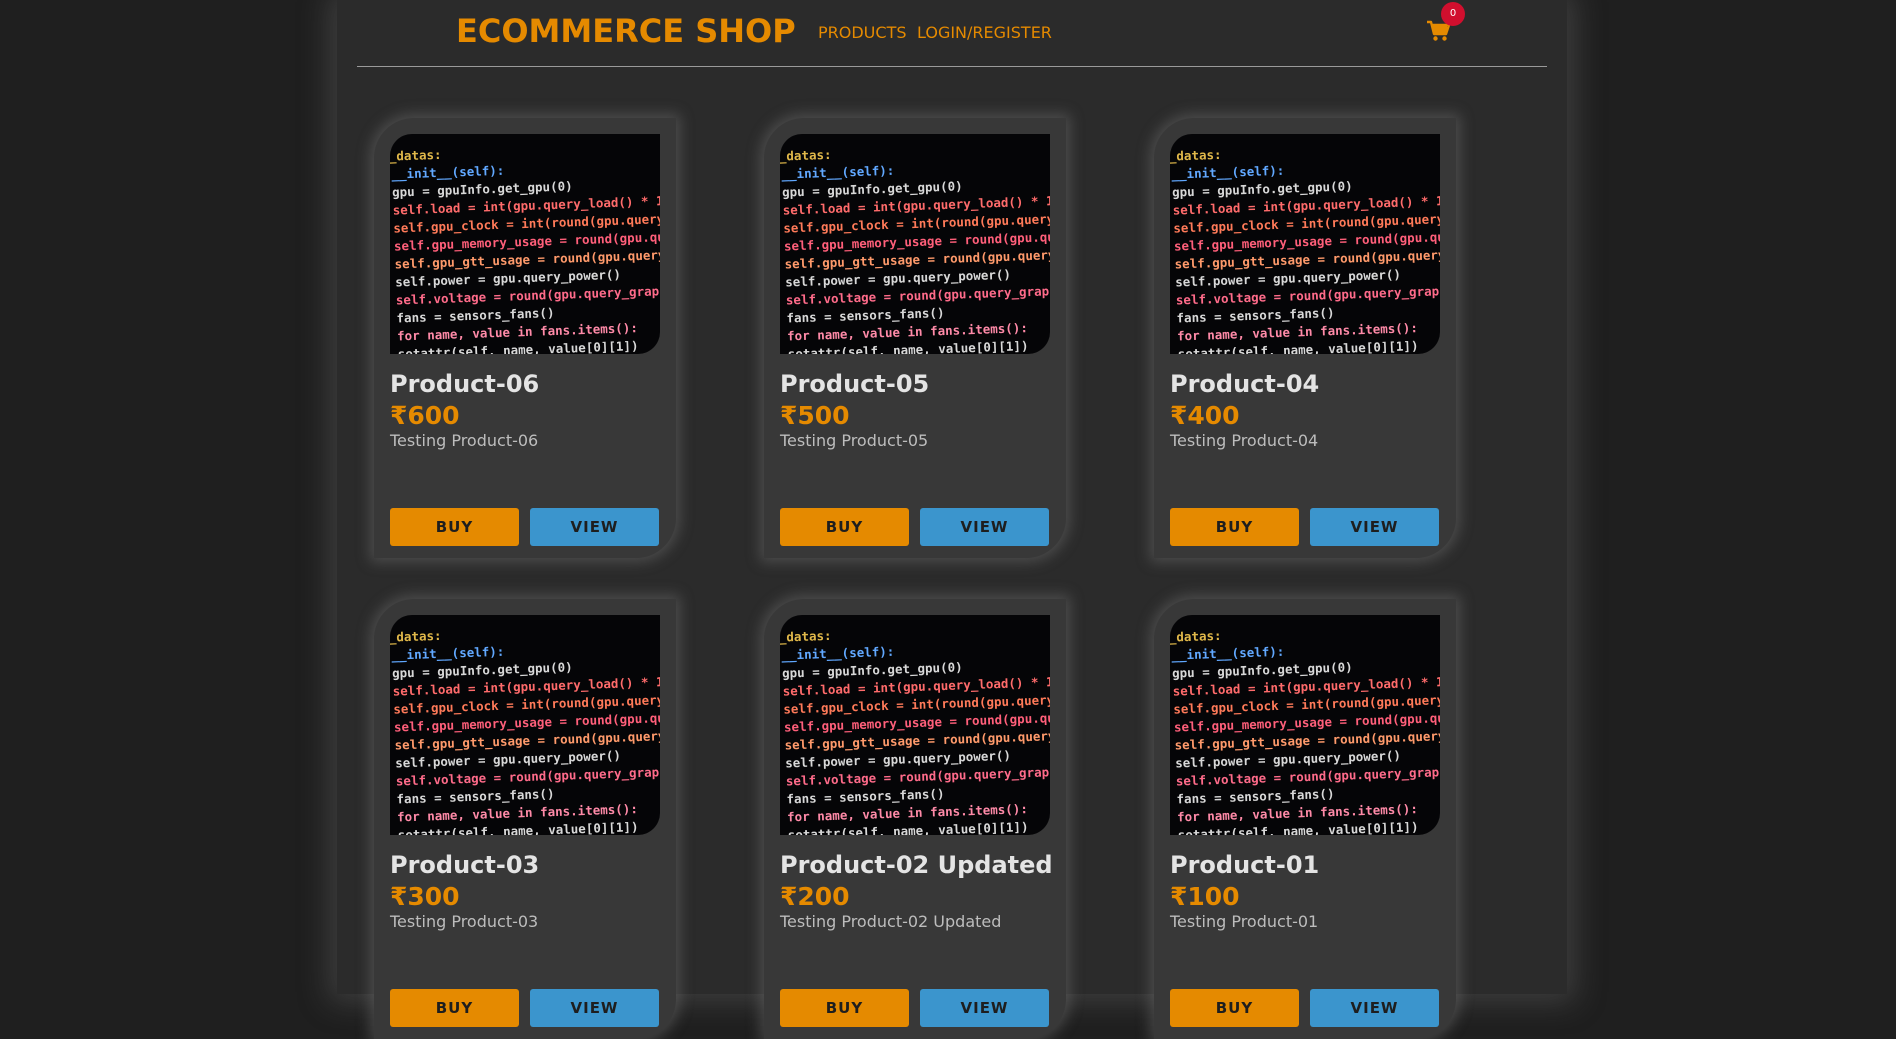 This screenshot has height=1039, width=1896. I want to click on nav-link-products: PRODUCTS, so click(862, 32).